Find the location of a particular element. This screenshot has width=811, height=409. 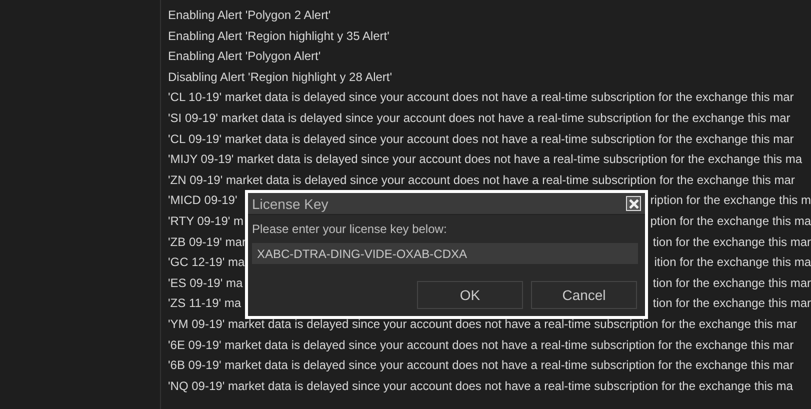

log-line: 'SI 09-19' market data is delayed since your account does not have a real-time subscription for the exchange this mar is located at coordinates (479, 117).